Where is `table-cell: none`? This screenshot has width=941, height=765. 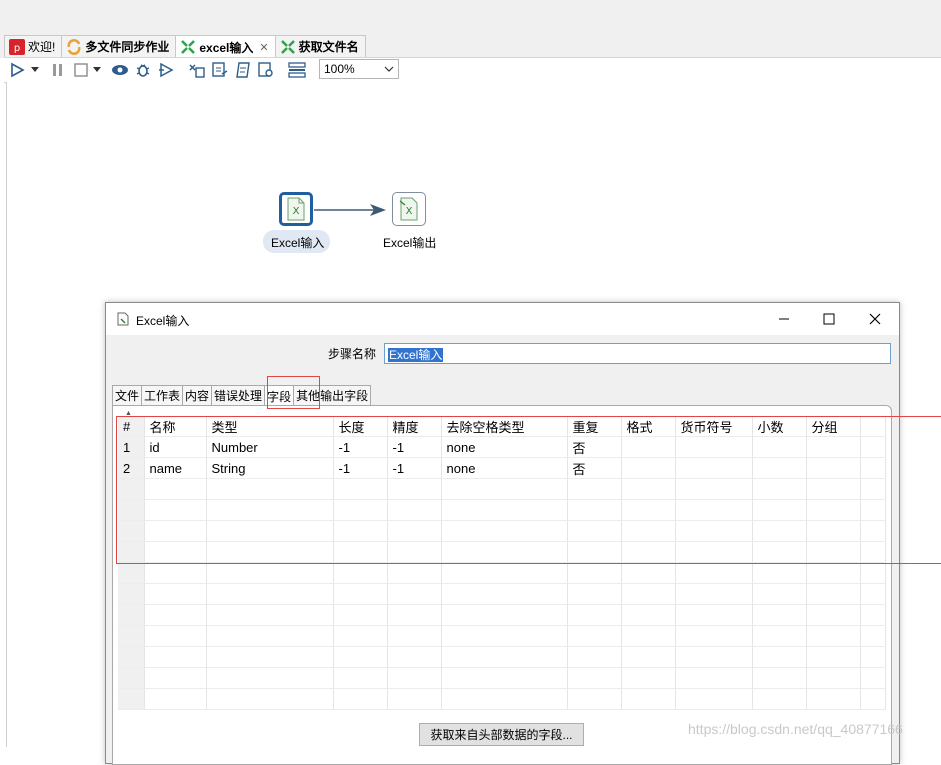
table-cell: none is located at coordinates (504, 447).